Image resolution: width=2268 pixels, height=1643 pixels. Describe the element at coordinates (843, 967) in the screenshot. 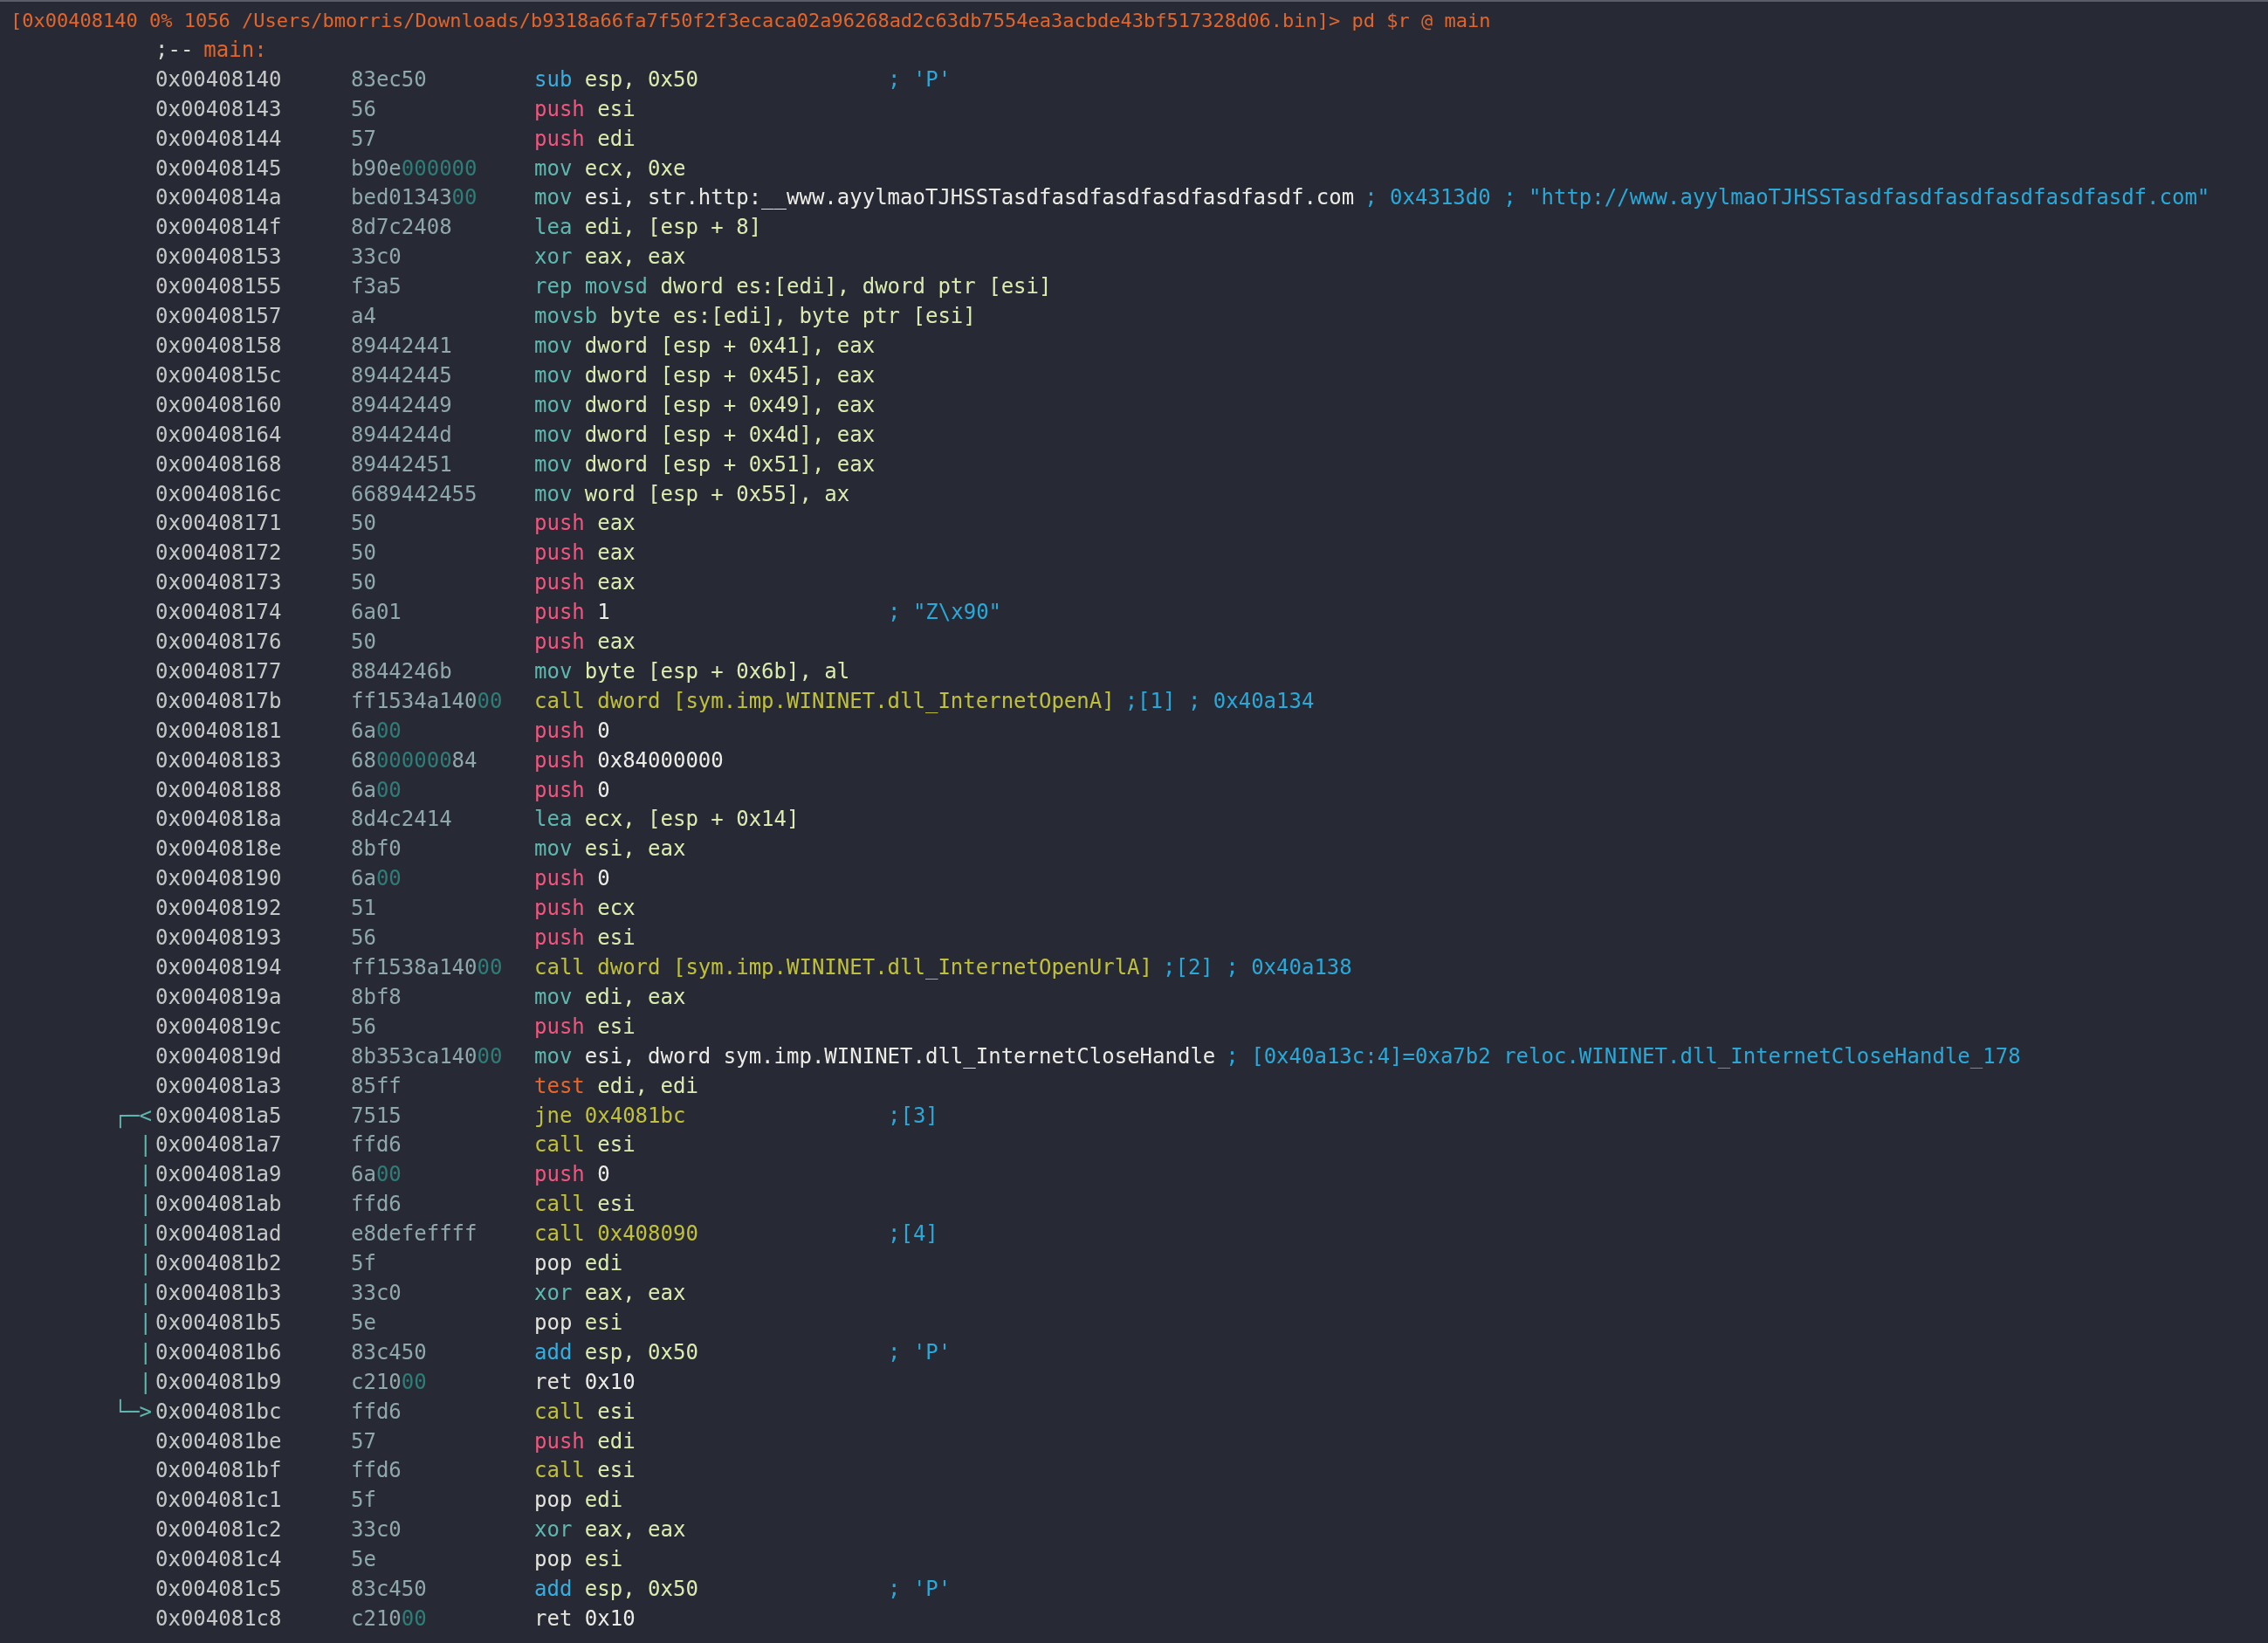

I see `instruction: call dword [sym.imp.WININET.dll_InternetOpenUrlA]` at that location.